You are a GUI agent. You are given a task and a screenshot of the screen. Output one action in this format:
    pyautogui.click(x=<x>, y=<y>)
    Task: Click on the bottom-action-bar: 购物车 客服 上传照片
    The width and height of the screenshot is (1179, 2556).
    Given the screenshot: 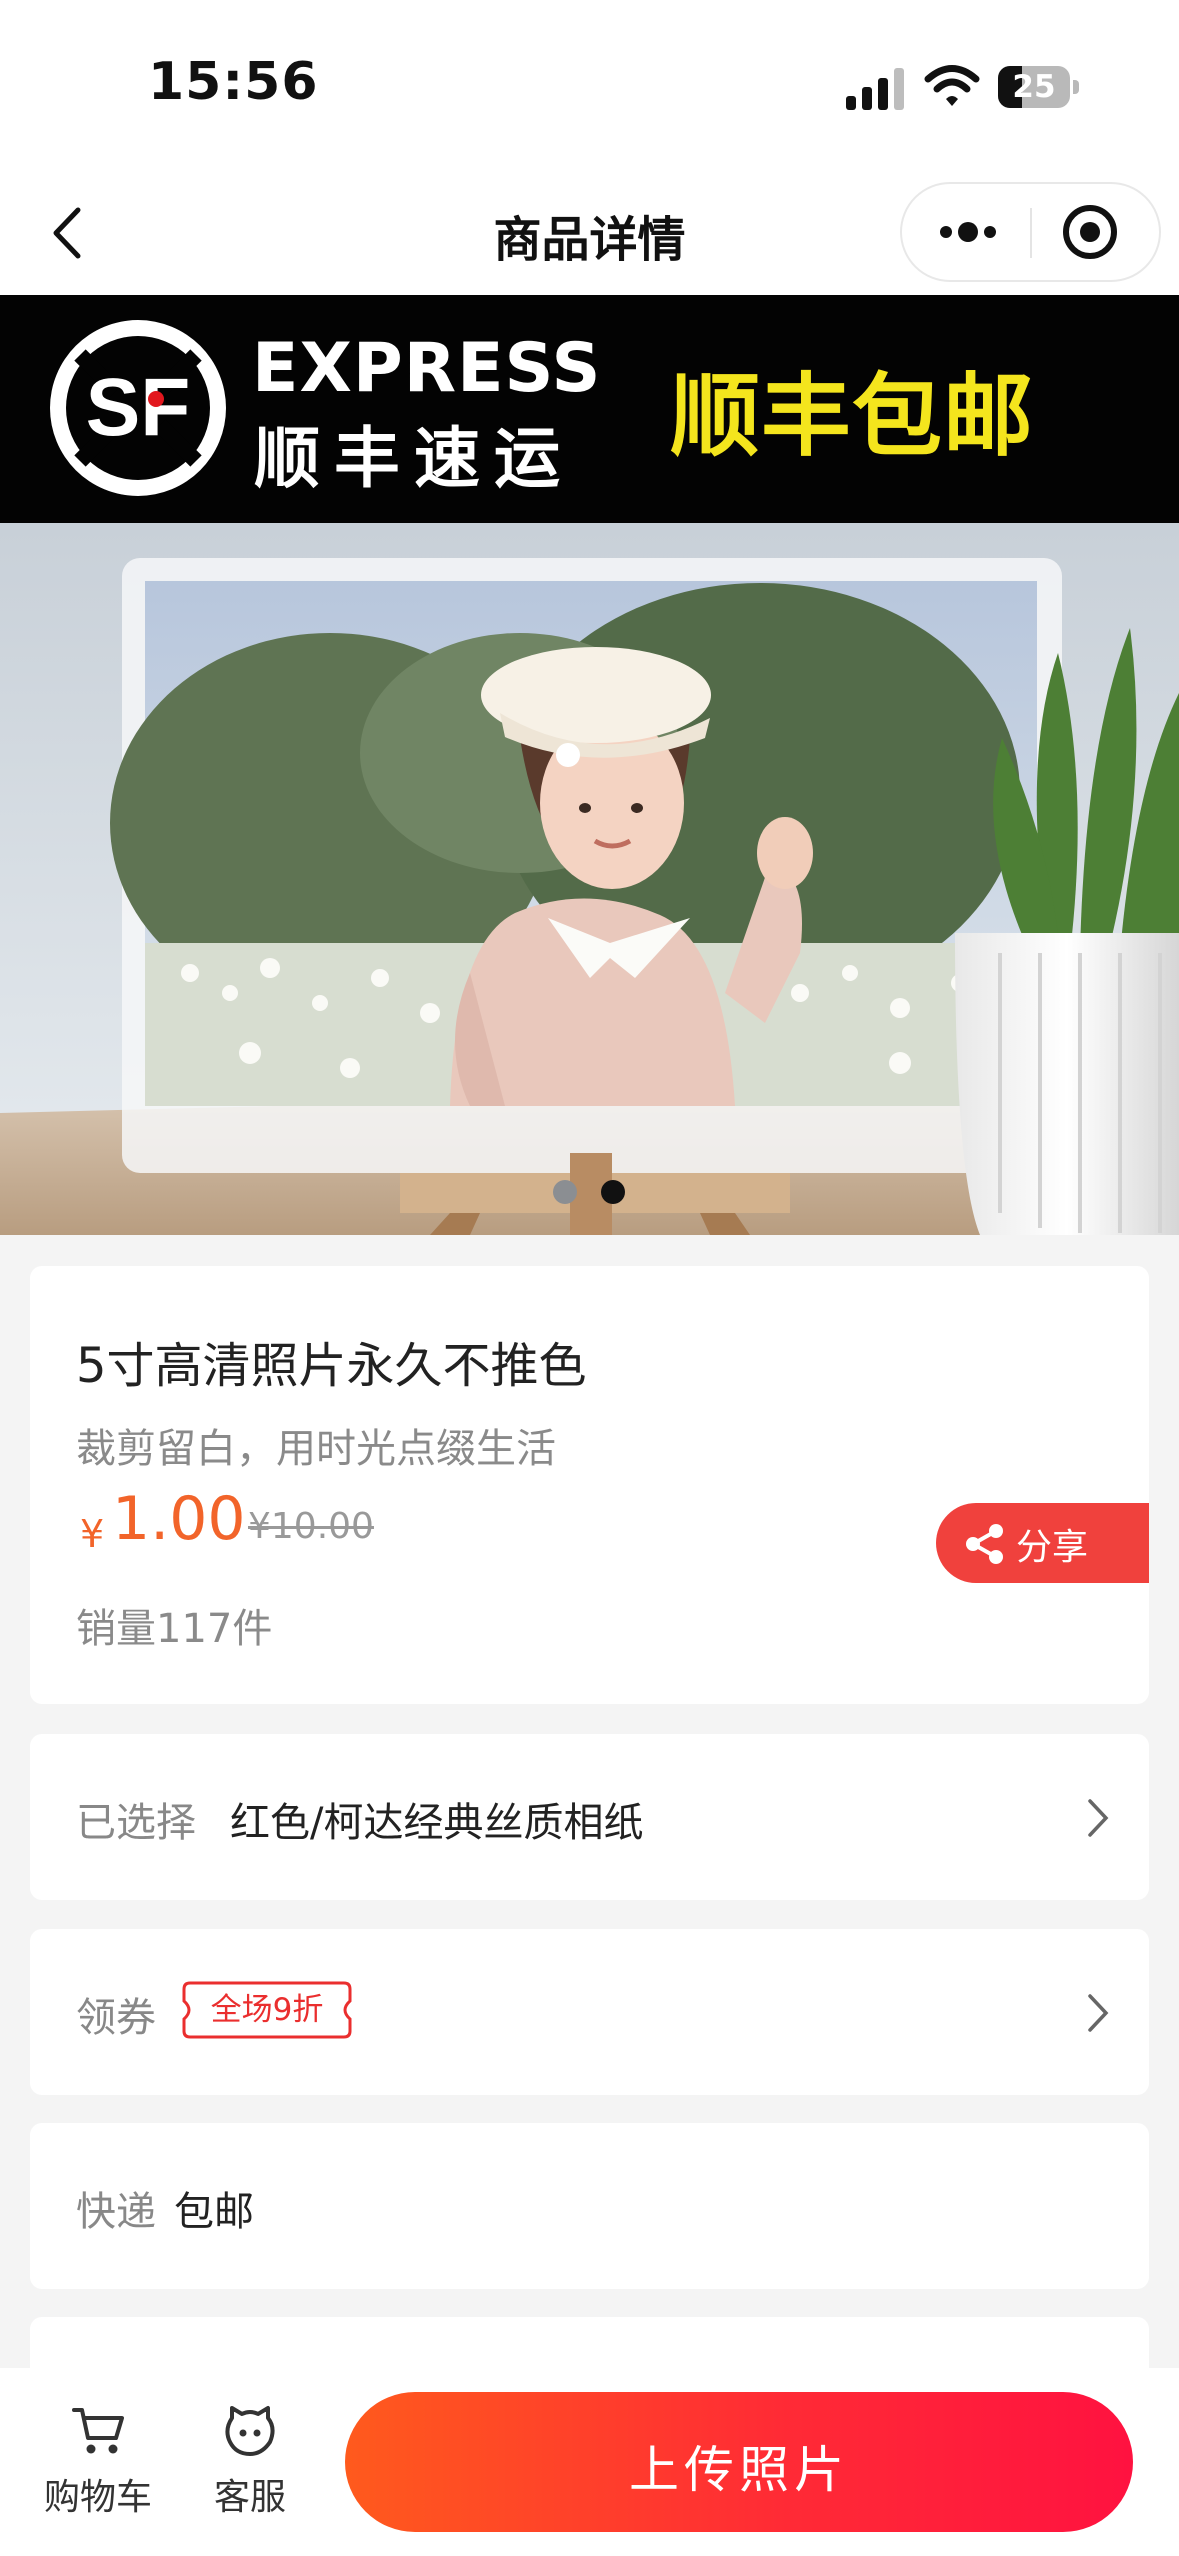 What is the action you would take?
    pyautogui.click(x=589, y=2462)
    